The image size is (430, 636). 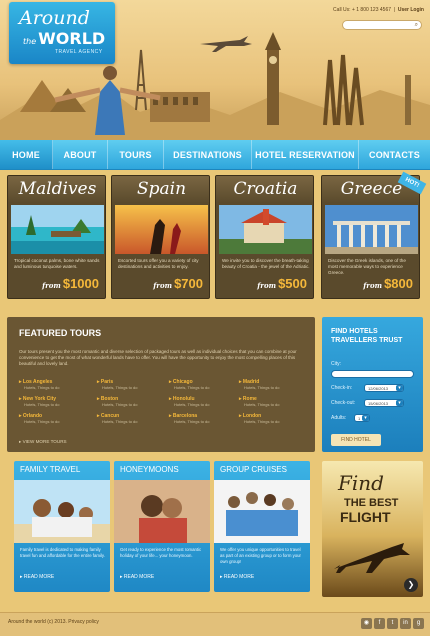 What do you see at coordinates (405, 623) in the screenshot?
I see `social-icon: in` at bounding box center [405, 623].